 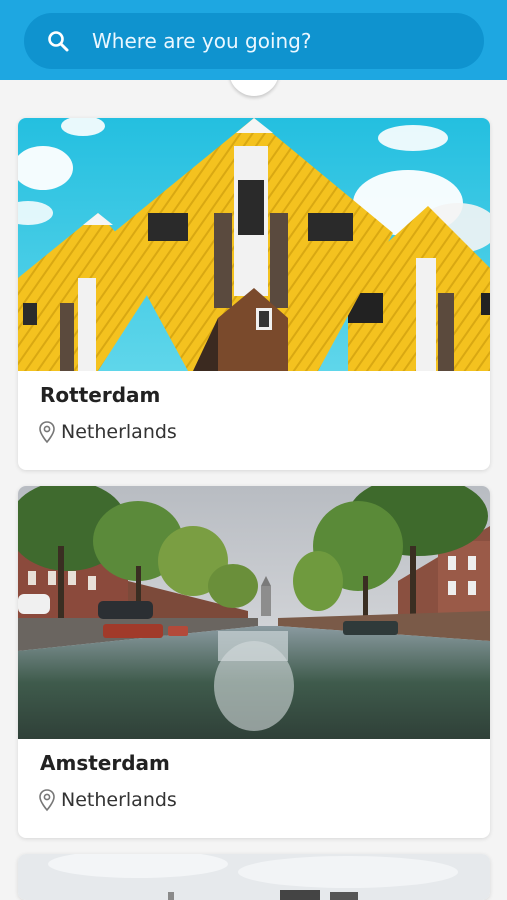 What do you see at coordinates (58, 41) in the screenshot?
I see `search-icon` at bounding box center [58, 41].